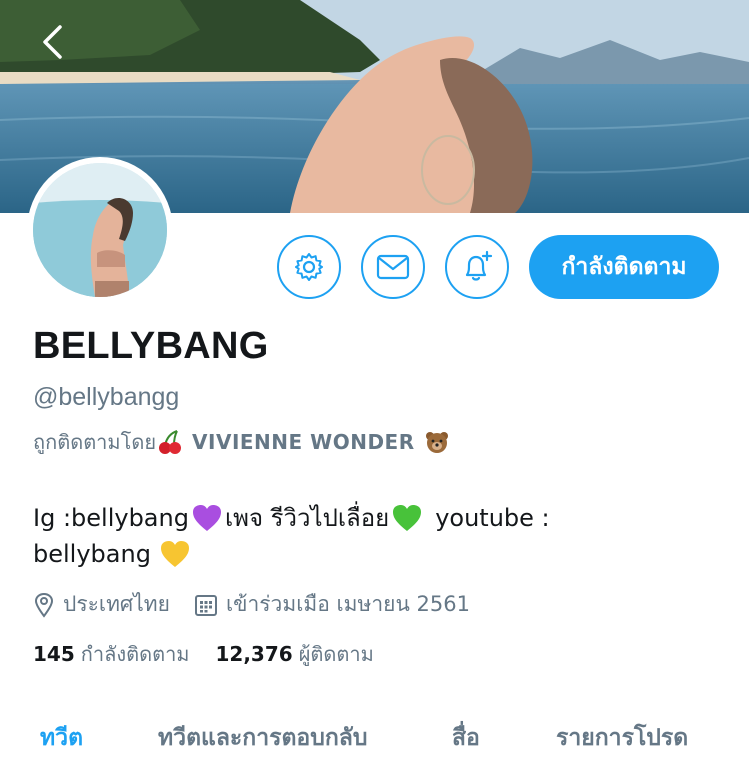 The height and width of the screenshot is (771, 749). Describe the element at coordinates (307, 518) in the screenshot. I see `bio-text-page: เพจ รีวิวไปเลื่อย` at that location.